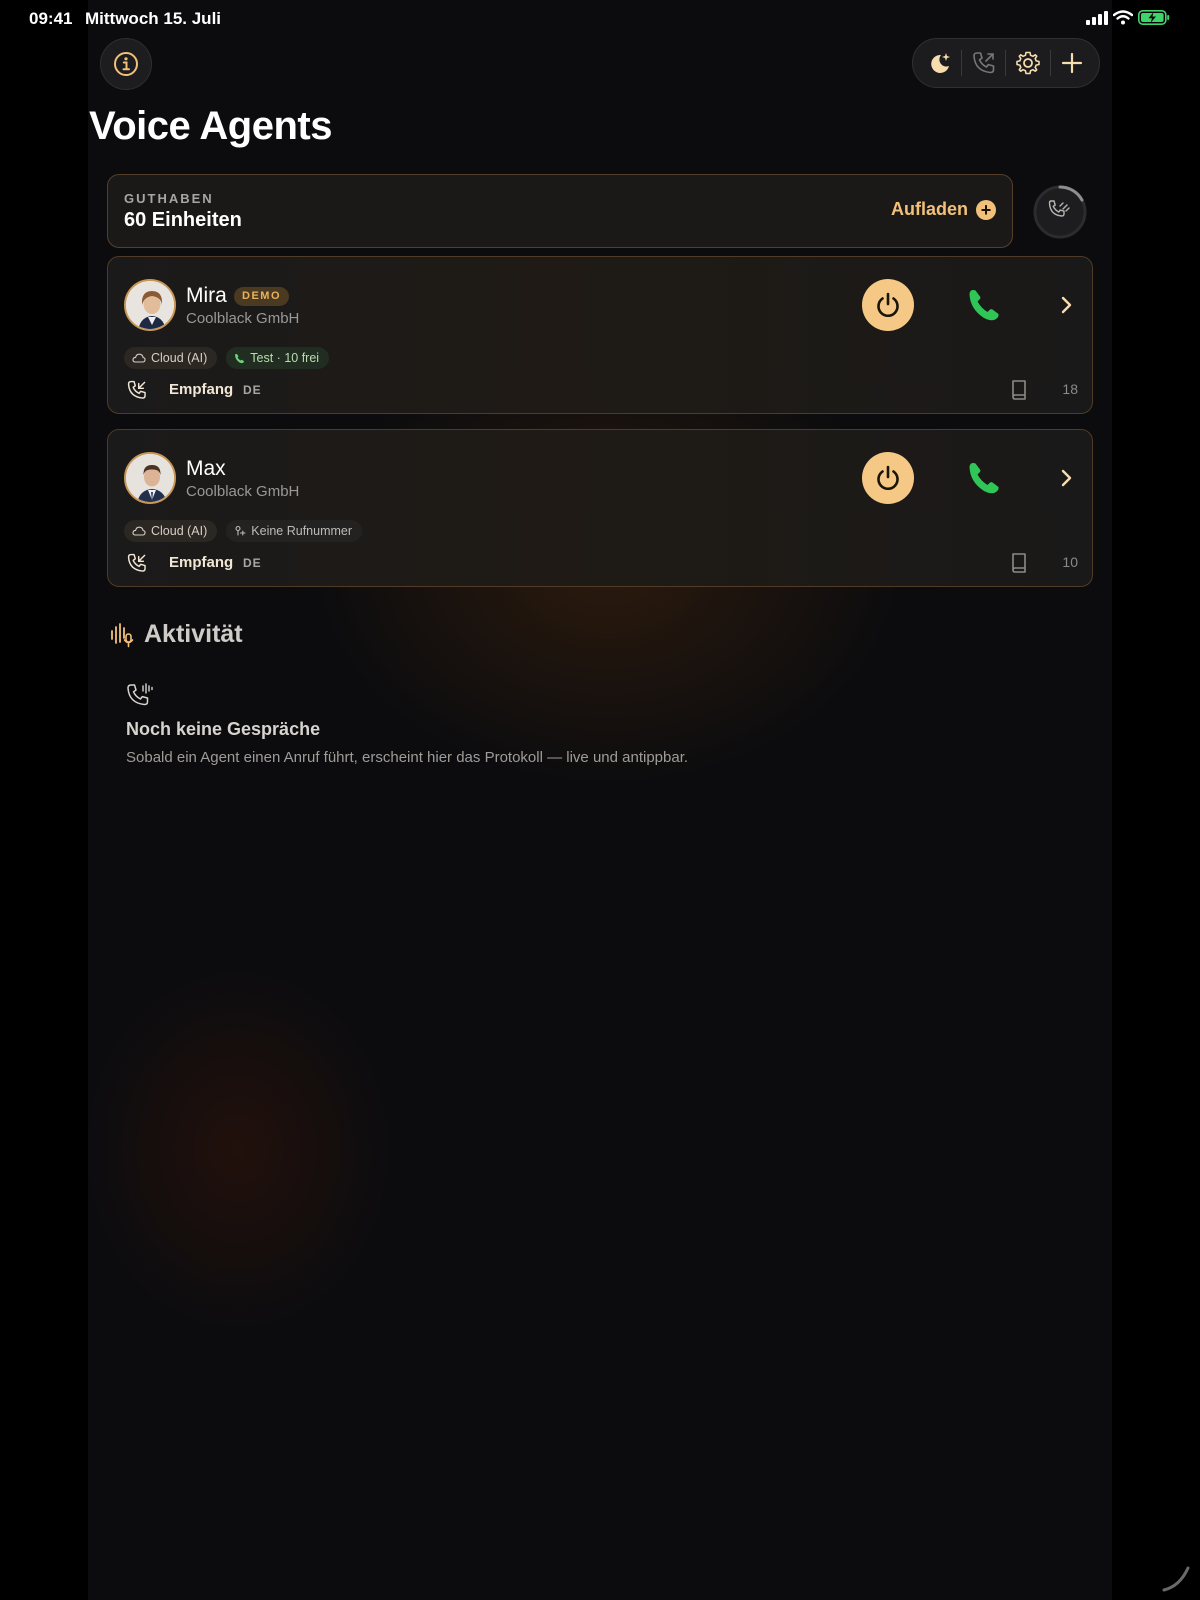 The width and height of the screenshot is (1200, 1600). I want to click on knowledge-count: 18, so click(1070, 389).